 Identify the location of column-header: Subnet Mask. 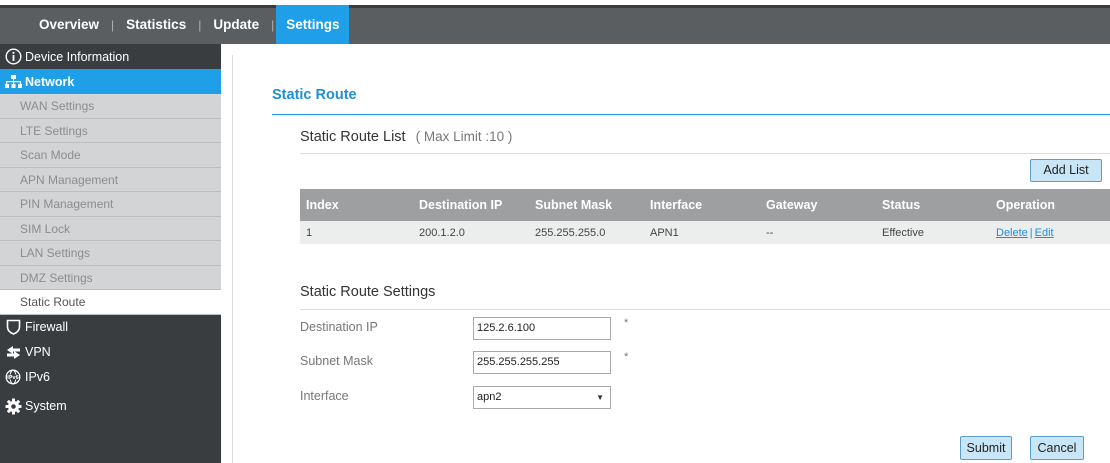
(592, 205).